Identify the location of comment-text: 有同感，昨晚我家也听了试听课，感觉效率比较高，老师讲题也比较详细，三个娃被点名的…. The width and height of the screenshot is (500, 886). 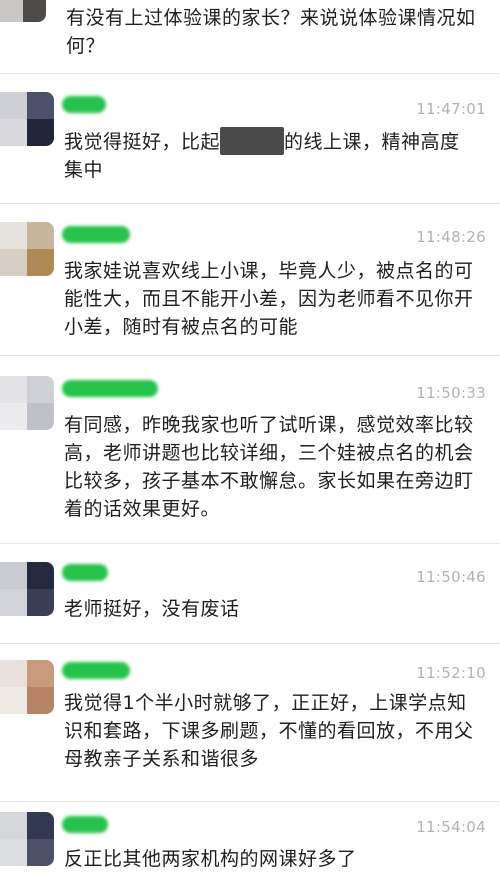
(269, 467).